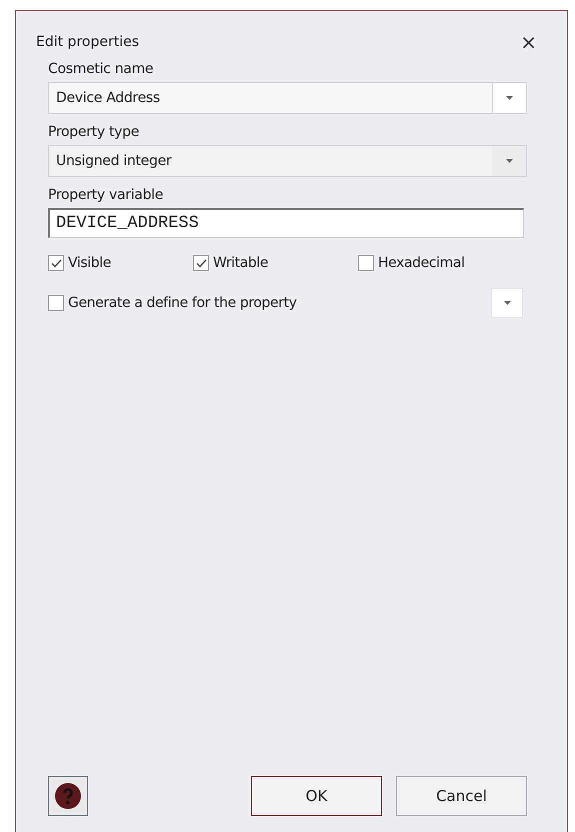  I want to click on close-button: ×, so click(528, 42).